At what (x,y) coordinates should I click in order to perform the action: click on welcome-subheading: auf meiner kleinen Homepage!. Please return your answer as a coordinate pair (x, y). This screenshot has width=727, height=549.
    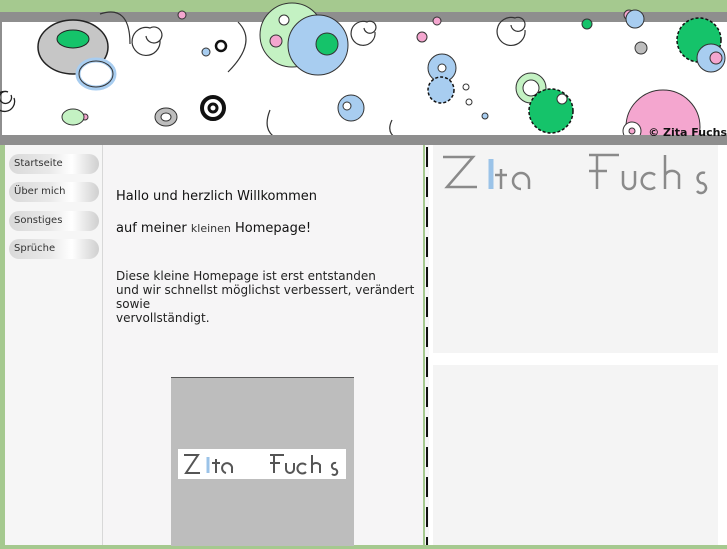
    Looking at the image, I should click on (213, 228).